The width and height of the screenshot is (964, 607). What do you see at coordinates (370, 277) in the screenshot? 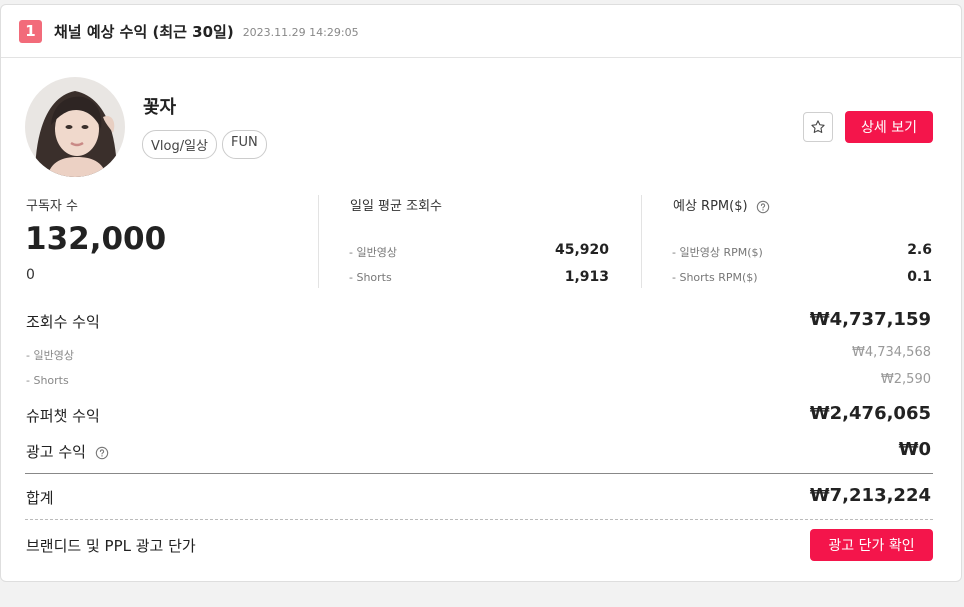
I see `daily-views-shorts-label: - Shorts` at bounding box center [370, 277].